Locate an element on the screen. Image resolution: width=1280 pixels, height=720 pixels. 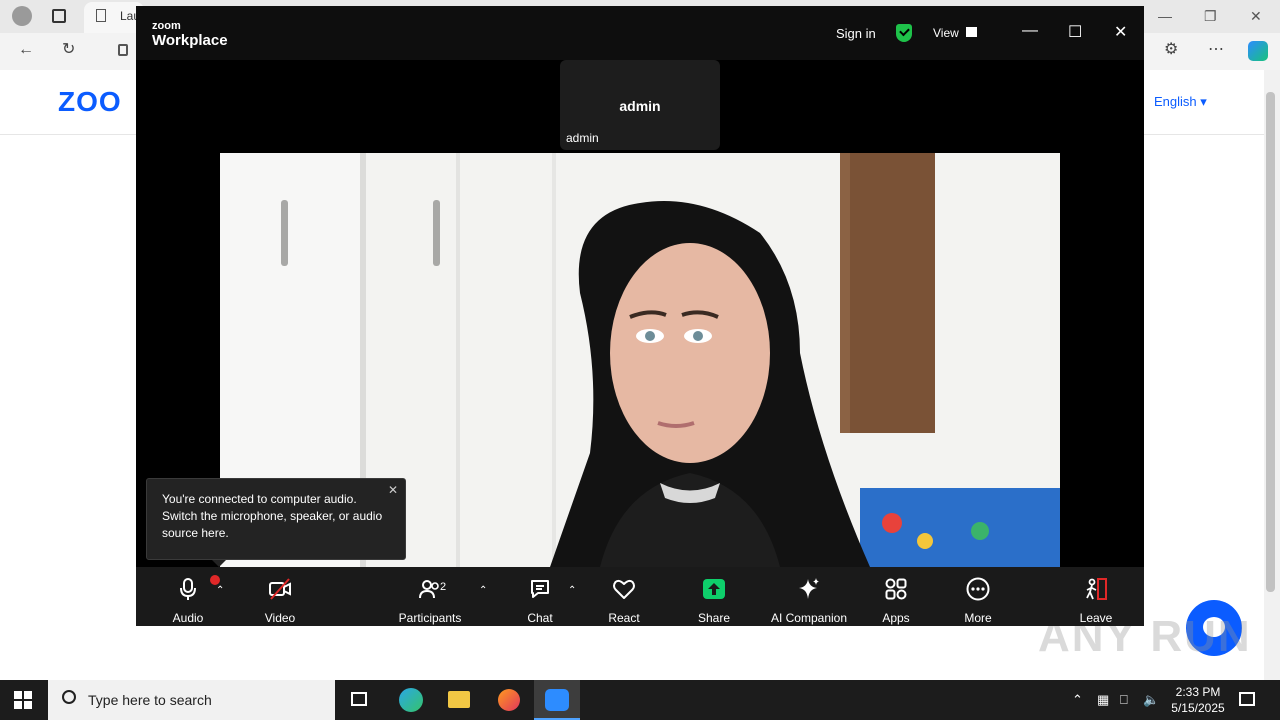
participant-tile: admin admin is located at coordinates (640, 105).